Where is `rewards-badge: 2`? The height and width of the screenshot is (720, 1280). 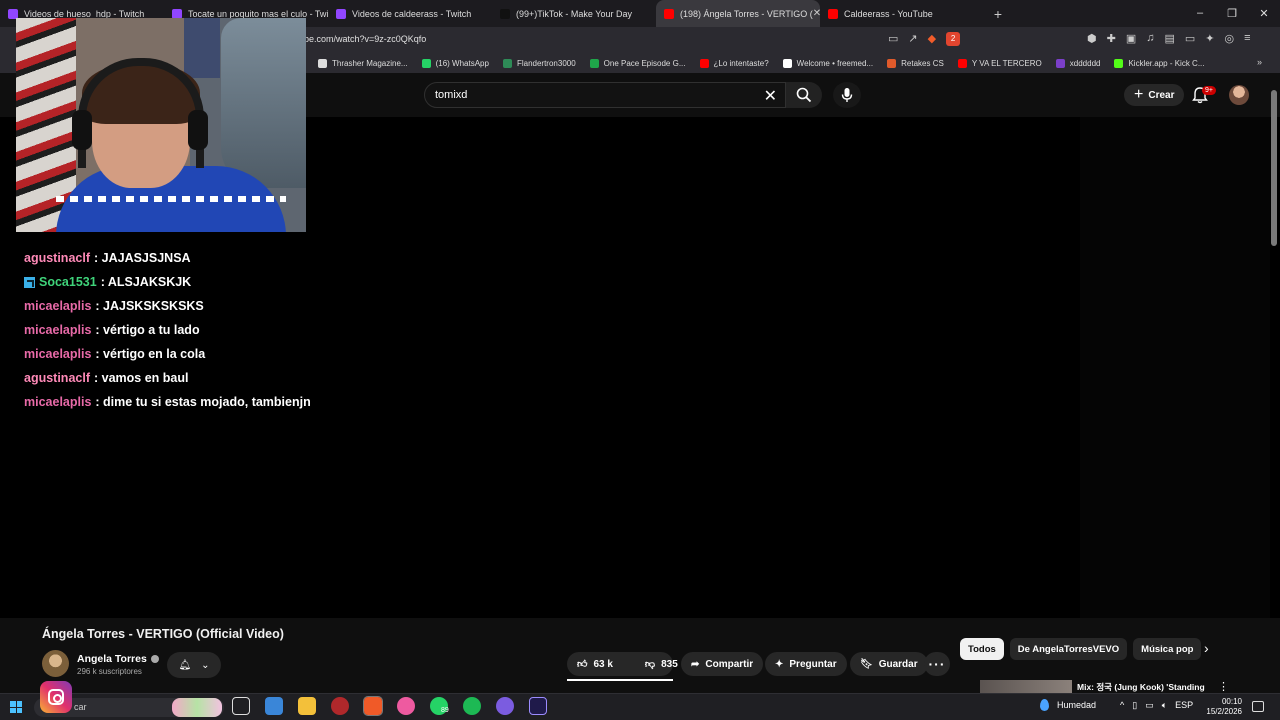 rewards-badge: 2 is located at coordinates (953, 39).